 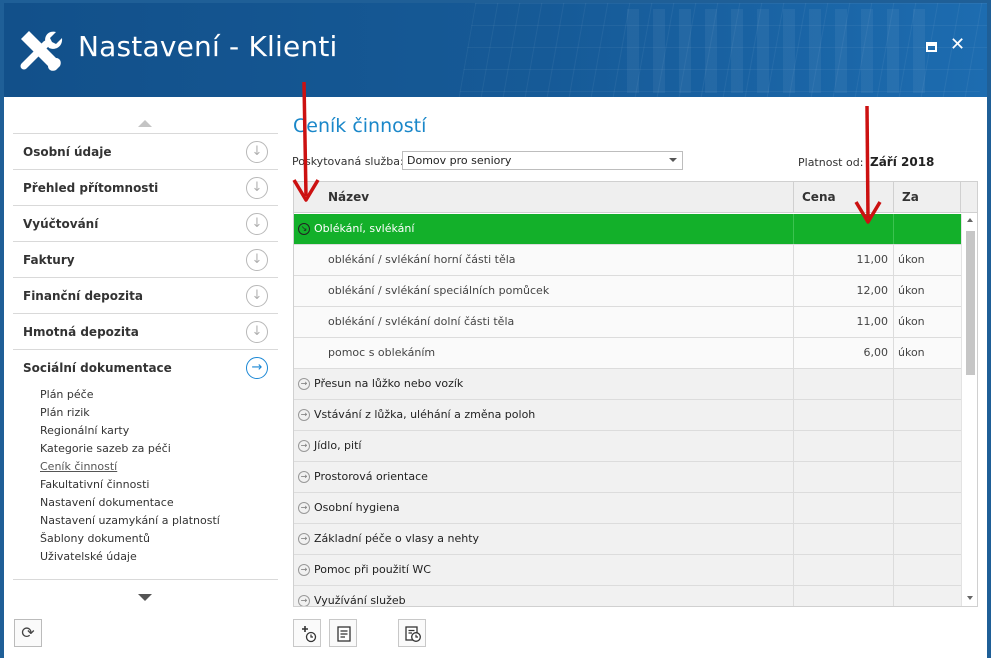 I want to click on detail-button, so click(x=343, y=633).